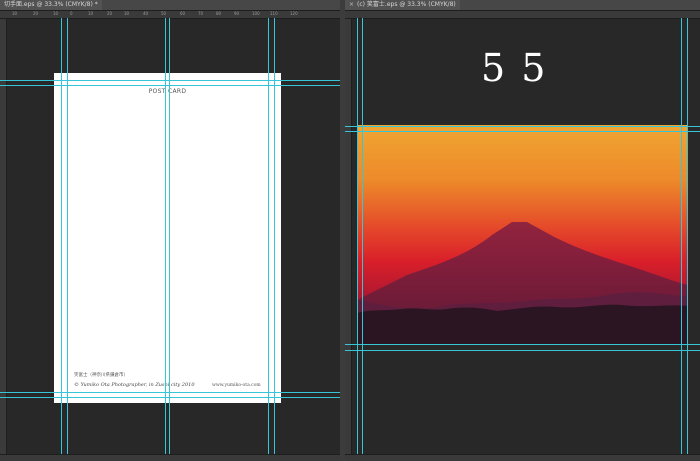  I want to click on ruler-label: 40, so click(146, 13).